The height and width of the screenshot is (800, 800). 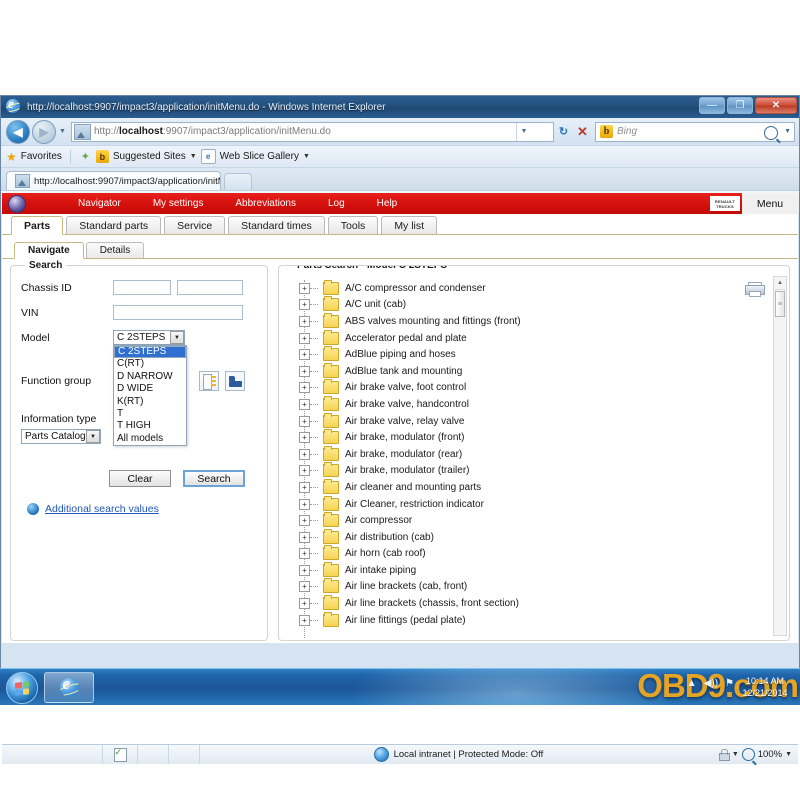 I want to click on model-option-t-high: T HIGH, so click(x=150, y=426).